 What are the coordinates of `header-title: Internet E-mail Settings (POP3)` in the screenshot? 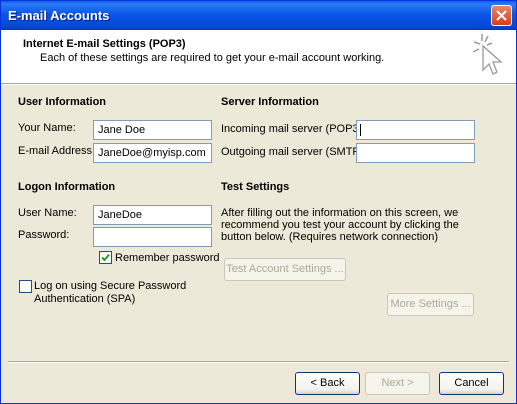 It's located at (104, 44).